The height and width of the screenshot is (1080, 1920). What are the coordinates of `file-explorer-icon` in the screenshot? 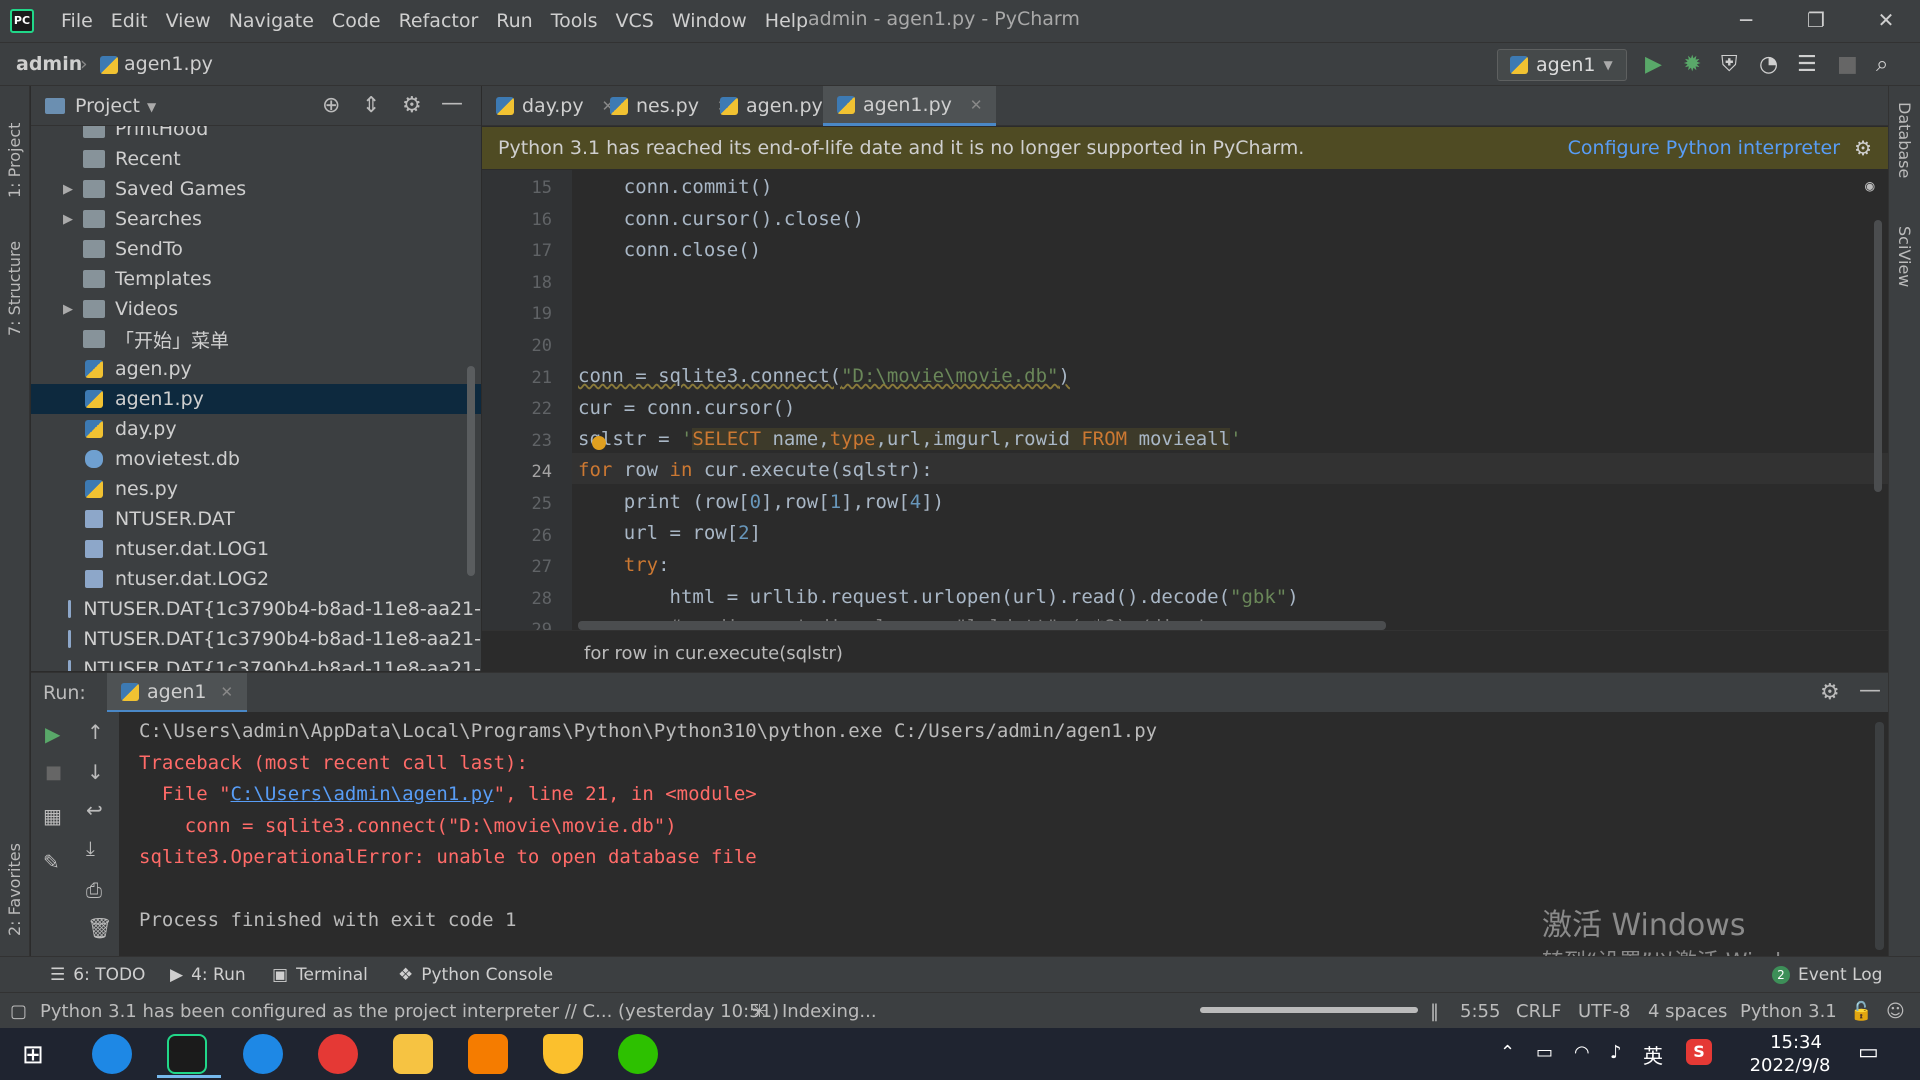 It's located at (413, 1054).